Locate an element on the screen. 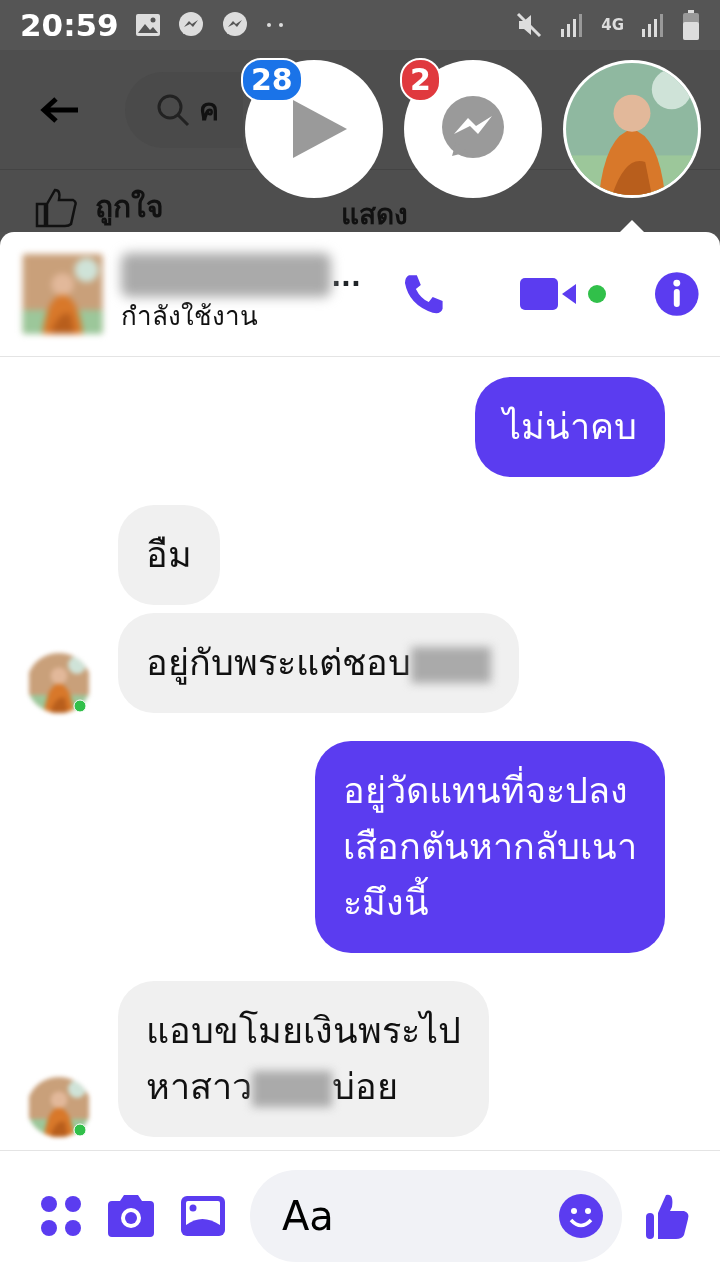  message-bubble: อยู่กับพระแต่ชอบ is located at coordinates (318, 663).